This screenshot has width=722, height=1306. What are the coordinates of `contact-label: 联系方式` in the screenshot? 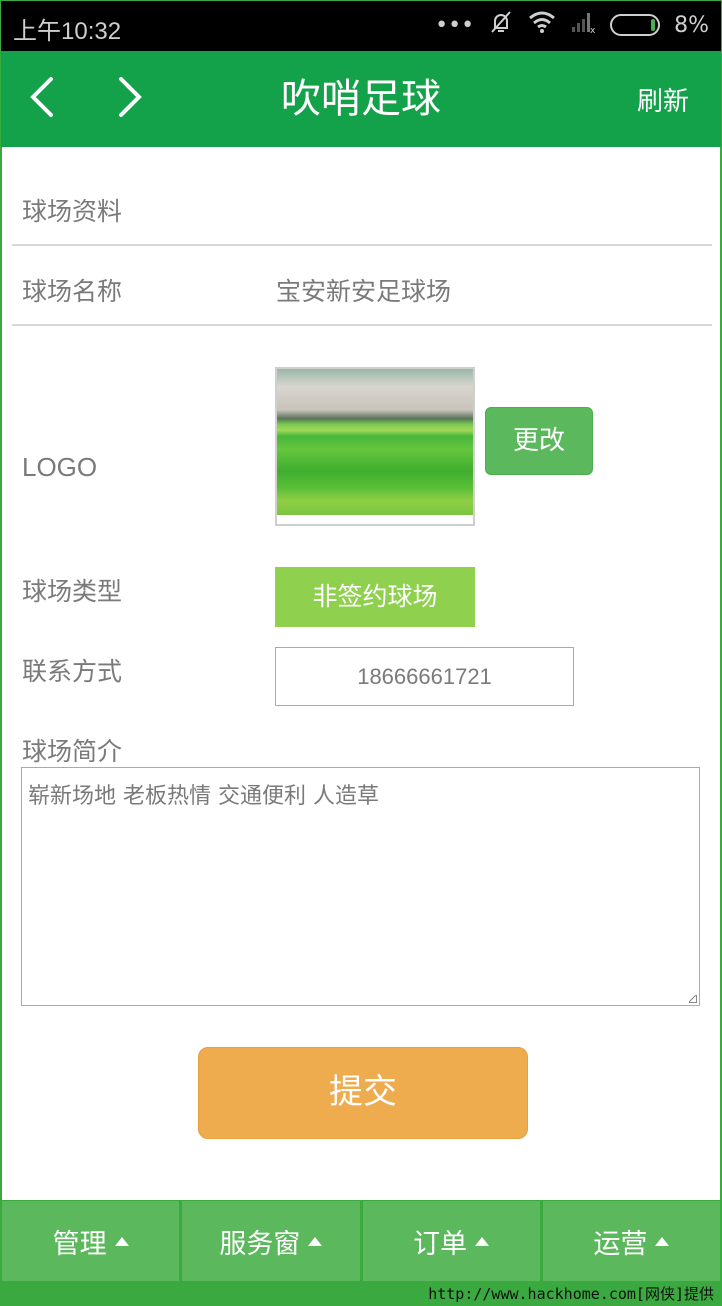 It's located at (72, 671).